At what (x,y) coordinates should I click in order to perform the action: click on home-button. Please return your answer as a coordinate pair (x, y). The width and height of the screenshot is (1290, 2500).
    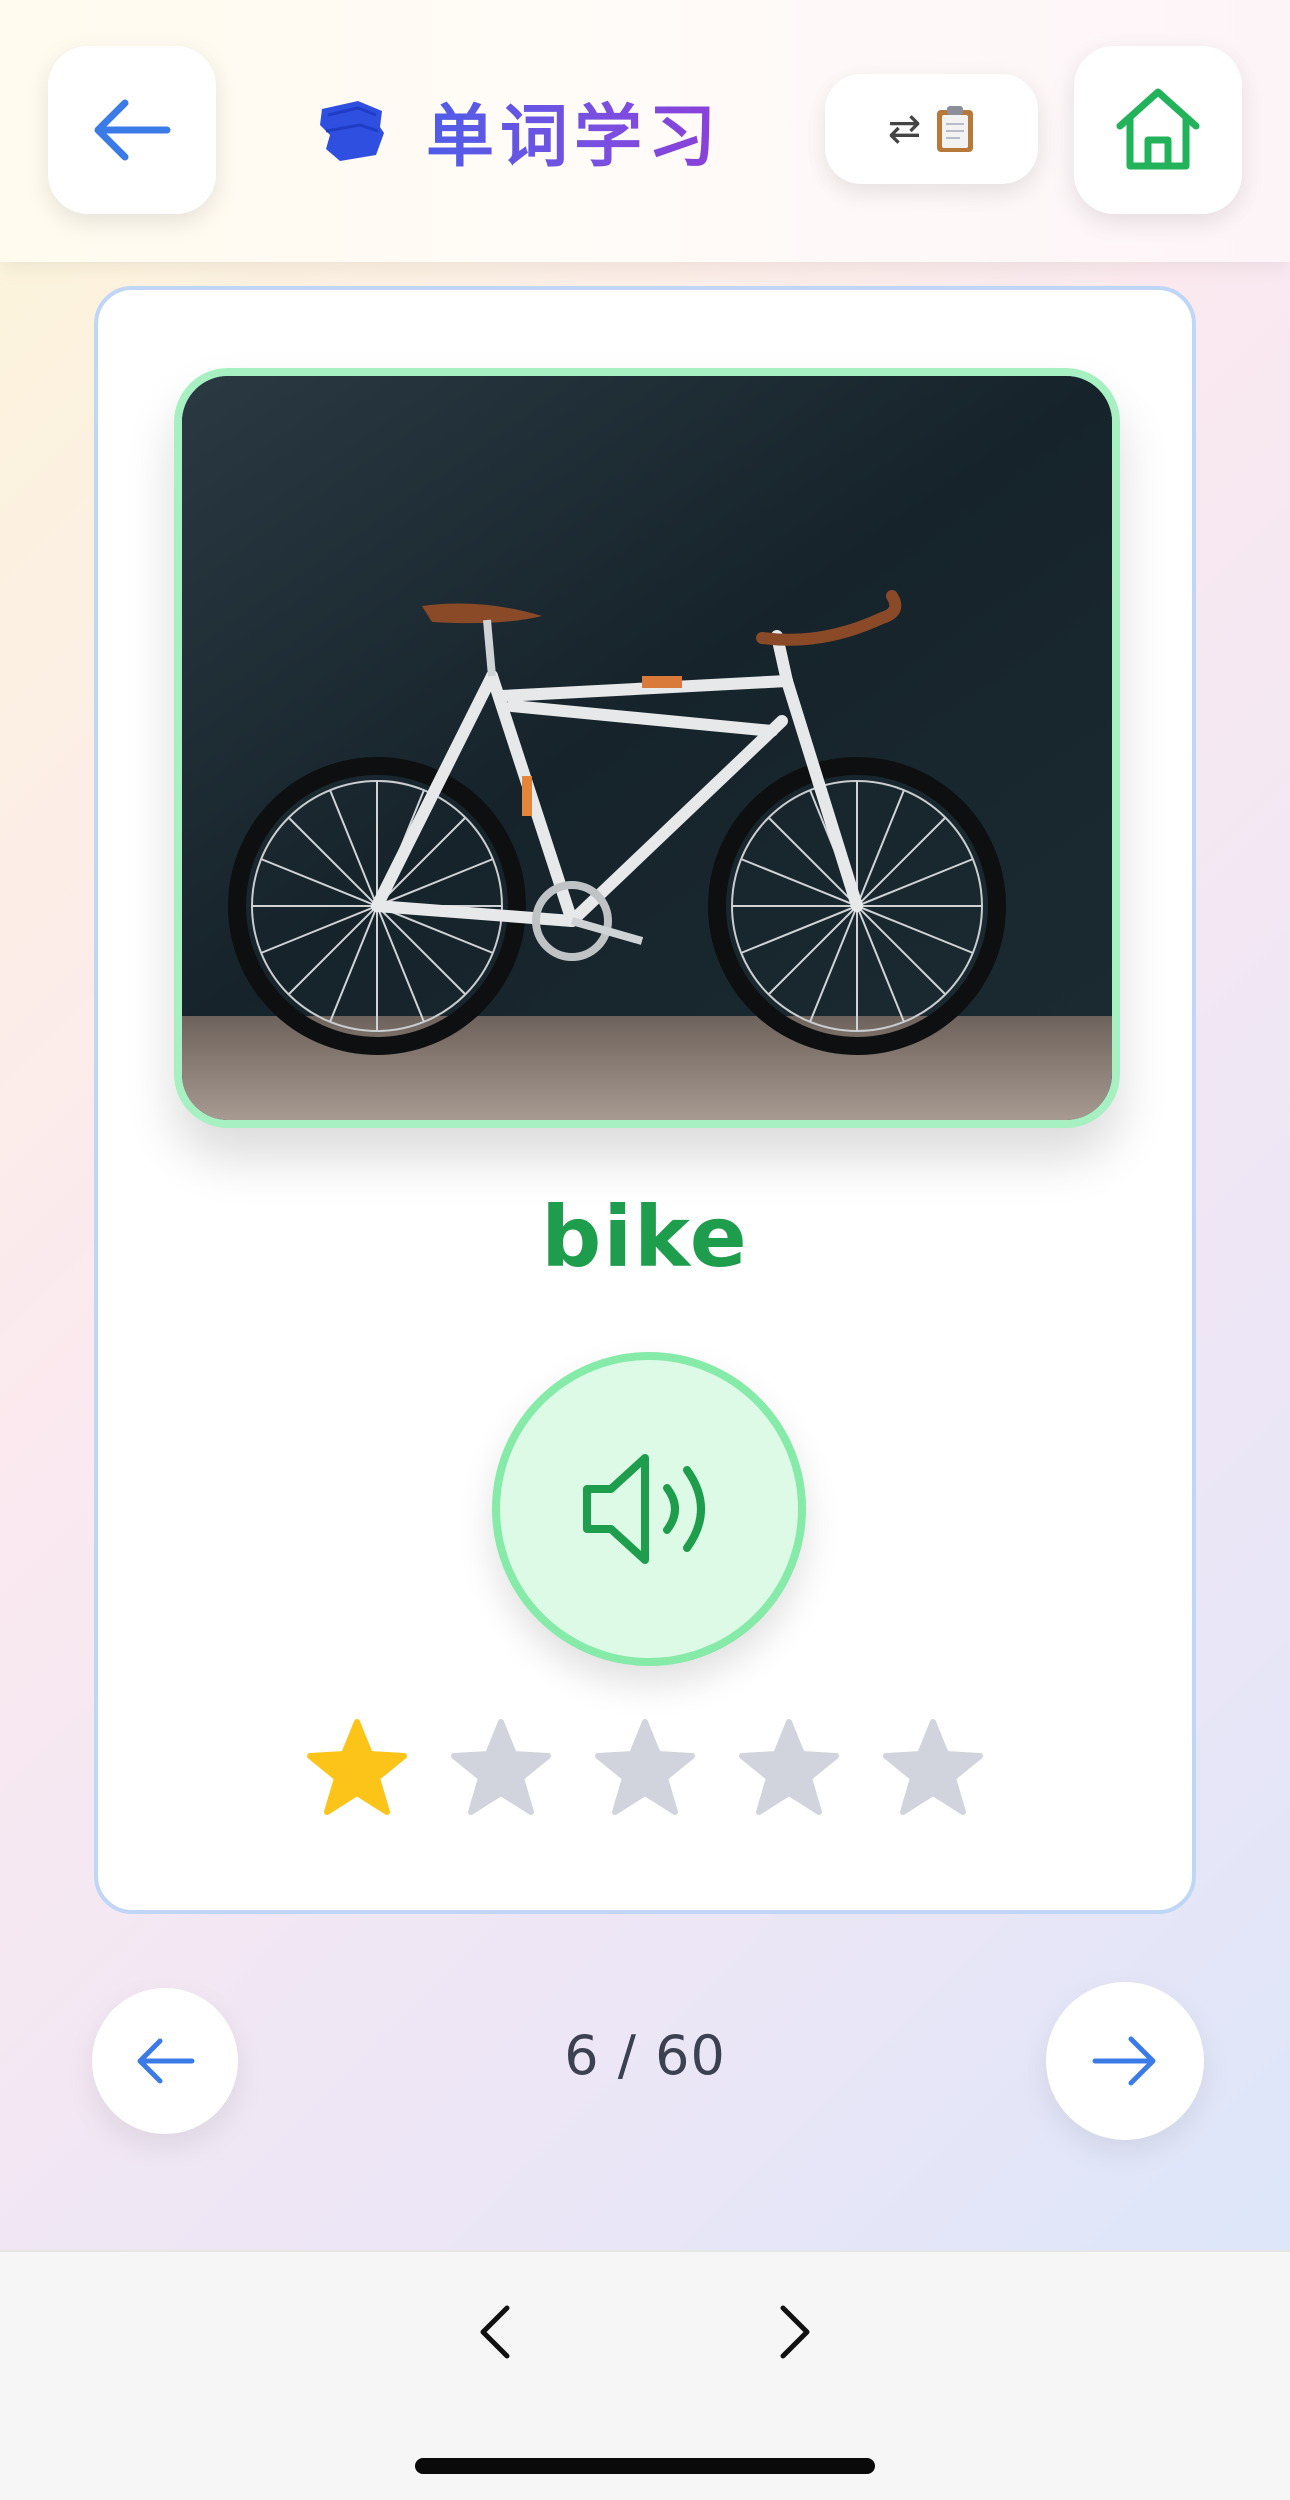
    Looking at the image, I should click on (1158, 130).